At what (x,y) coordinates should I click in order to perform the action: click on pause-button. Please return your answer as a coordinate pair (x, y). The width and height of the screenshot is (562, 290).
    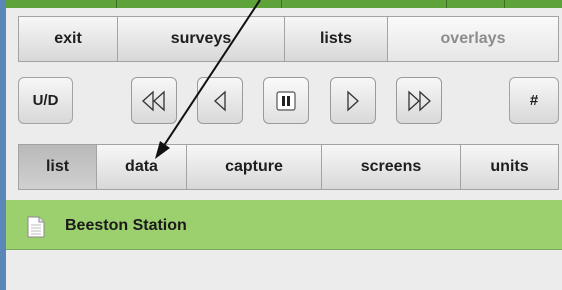
    Looking at the image, I should click on (286, 100).